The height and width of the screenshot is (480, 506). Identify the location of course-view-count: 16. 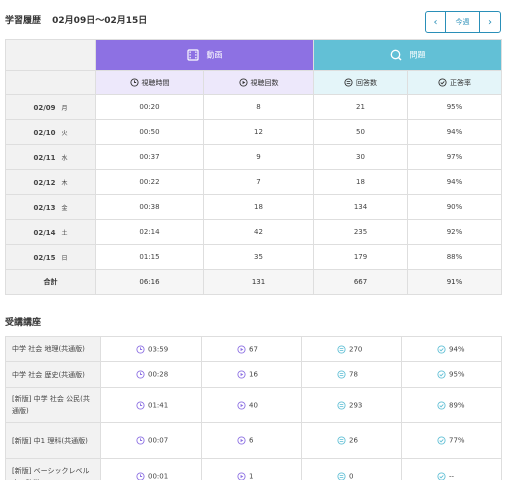
(251, 374).